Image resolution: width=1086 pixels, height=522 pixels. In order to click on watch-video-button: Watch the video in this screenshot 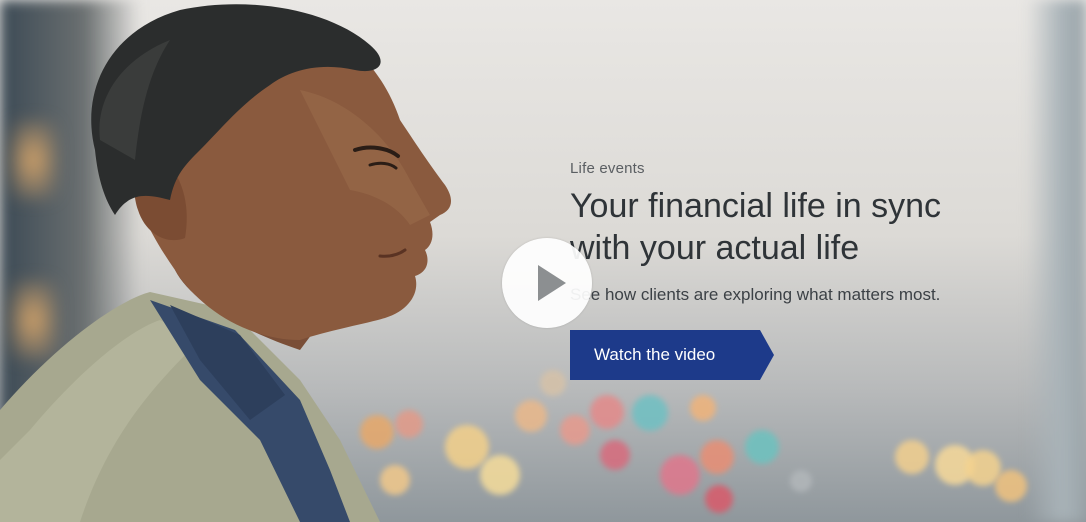, I will do `click(672, 355)`.